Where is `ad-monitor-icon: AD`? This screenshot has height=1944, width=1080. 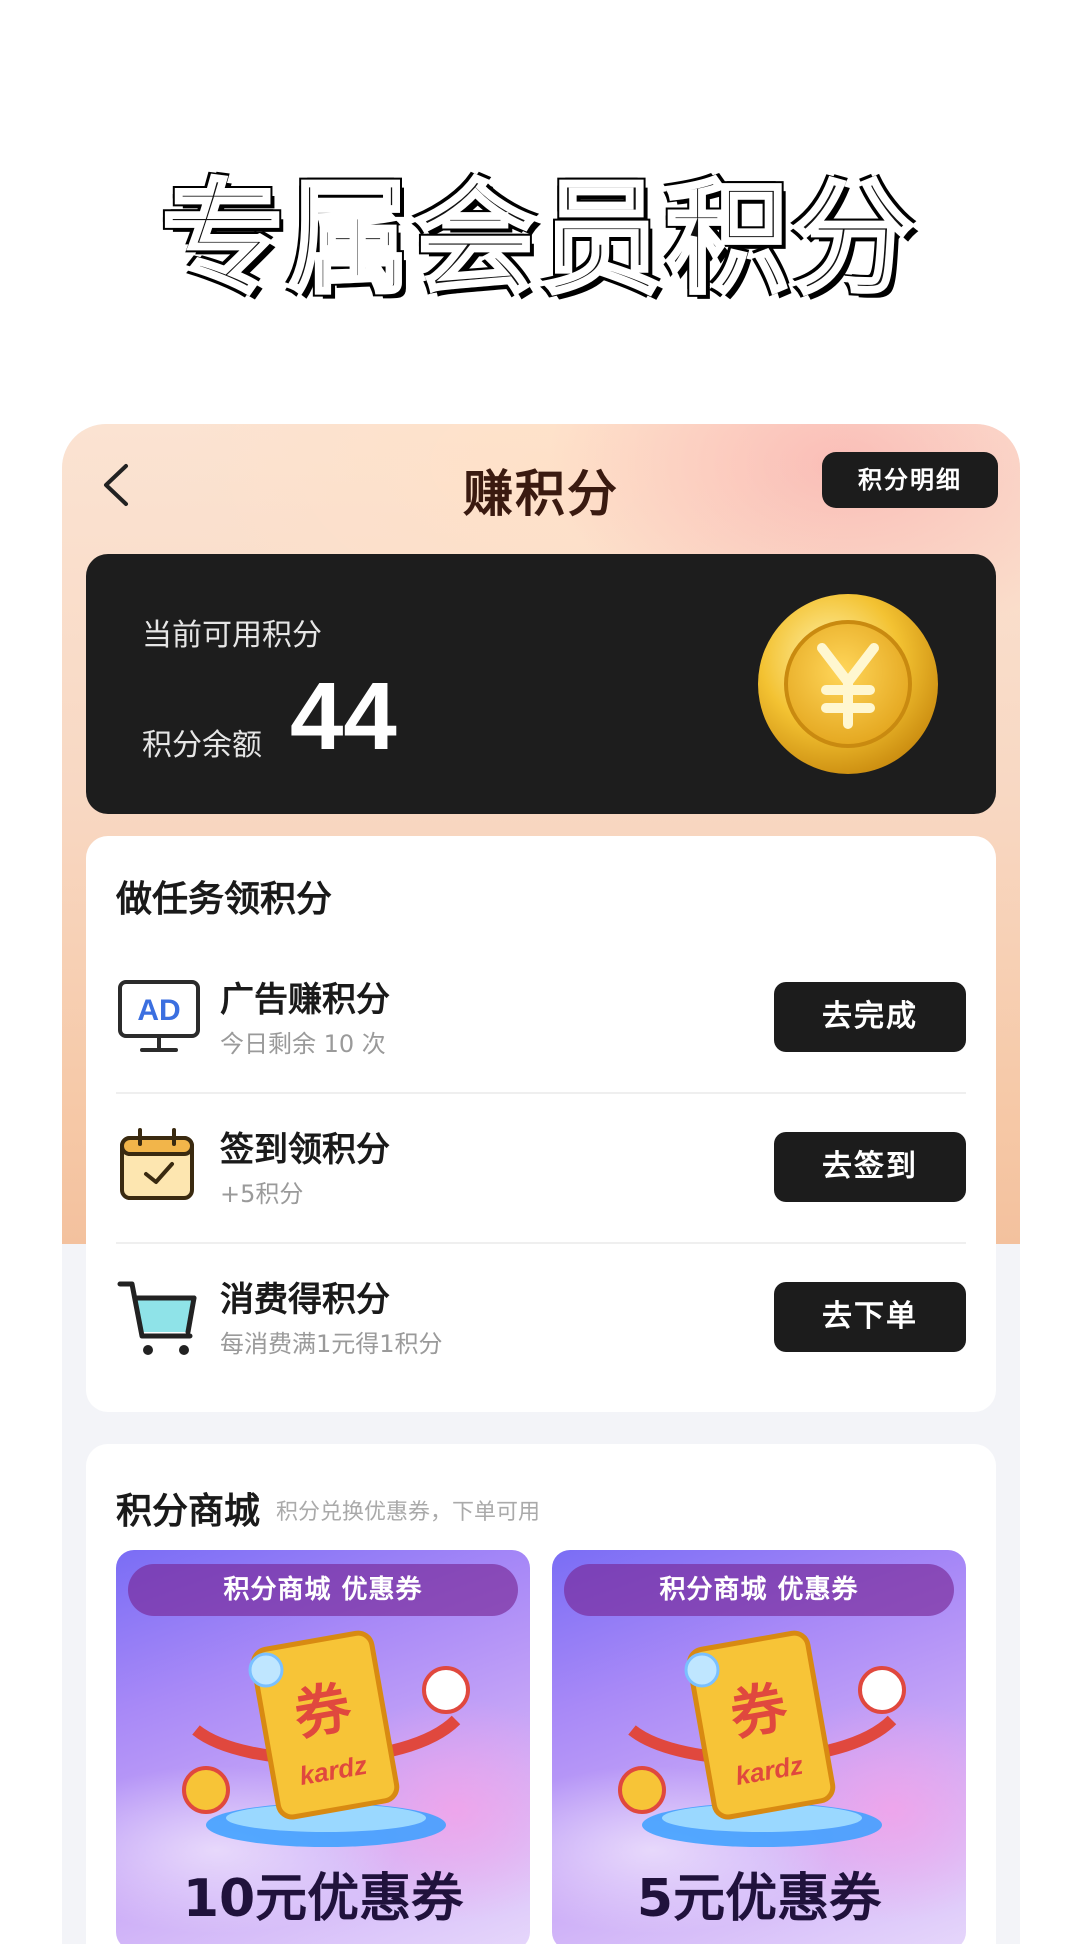 ad-monitor-icon: AD is located at coordinates (159, 1016).